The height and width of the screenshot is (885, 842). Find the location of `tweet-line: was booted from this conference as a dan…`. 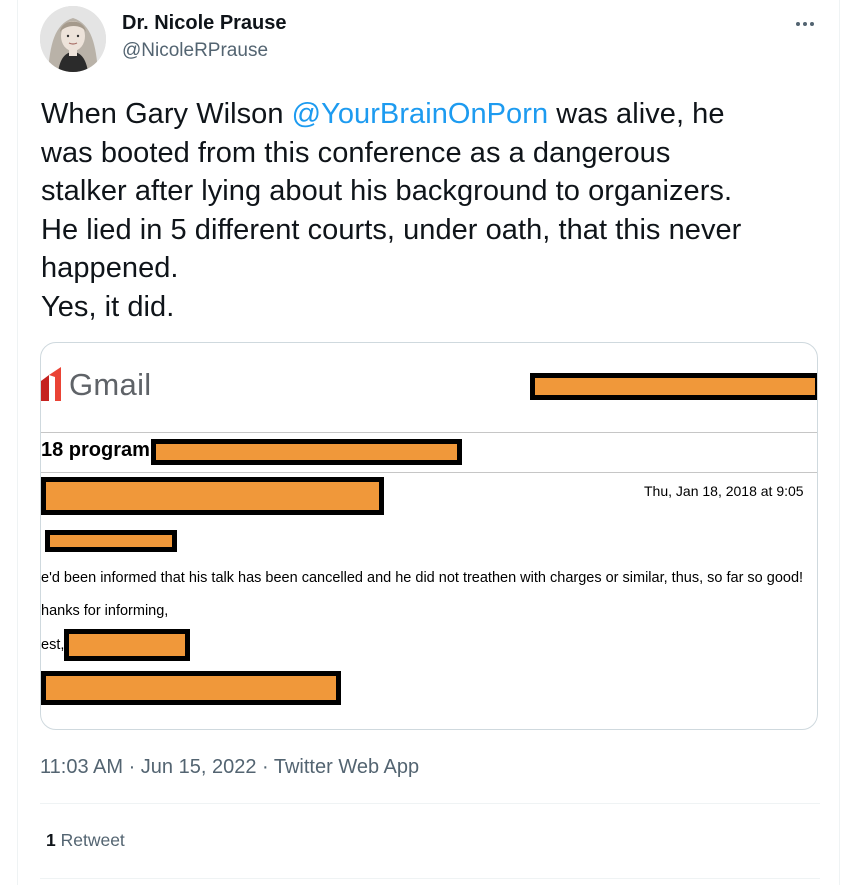

tweet-line: was booted from this conference as a dan… is located at coordinates (356, 152).